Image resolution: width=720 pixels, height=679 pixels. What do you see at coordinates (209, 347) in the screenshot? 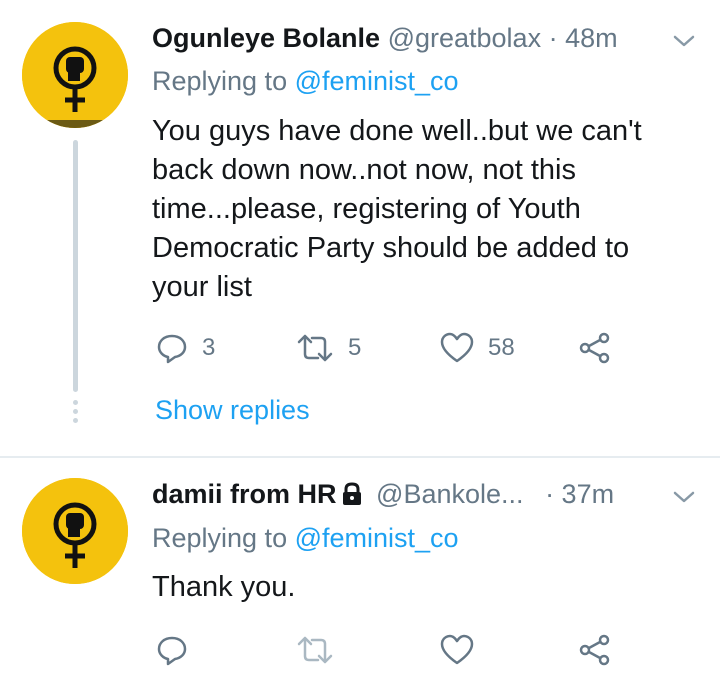
I see `reply-count: 3` at bounding box center [209, 347].